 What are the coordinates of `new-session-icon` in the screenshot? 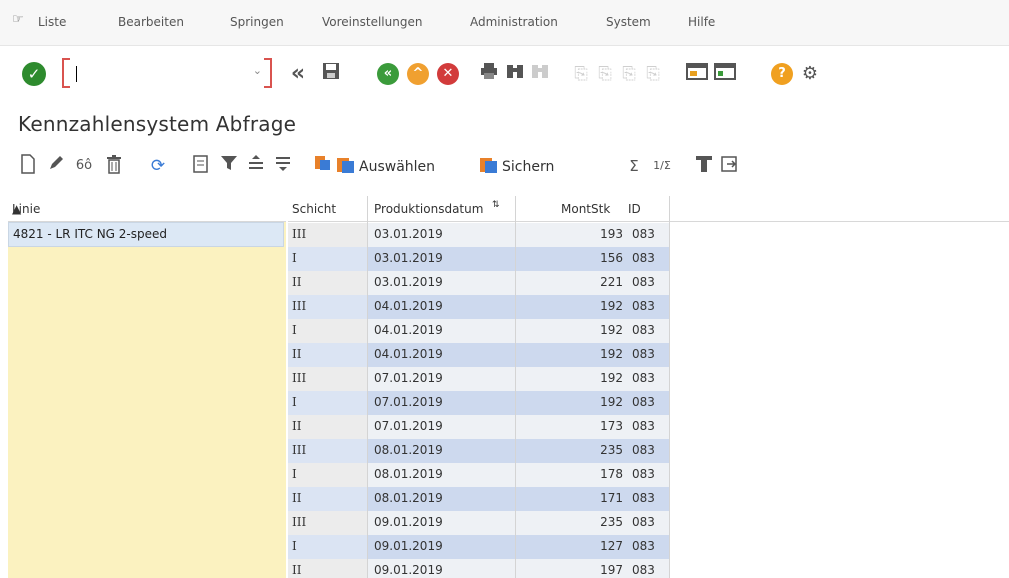 It's located at (697, 74).